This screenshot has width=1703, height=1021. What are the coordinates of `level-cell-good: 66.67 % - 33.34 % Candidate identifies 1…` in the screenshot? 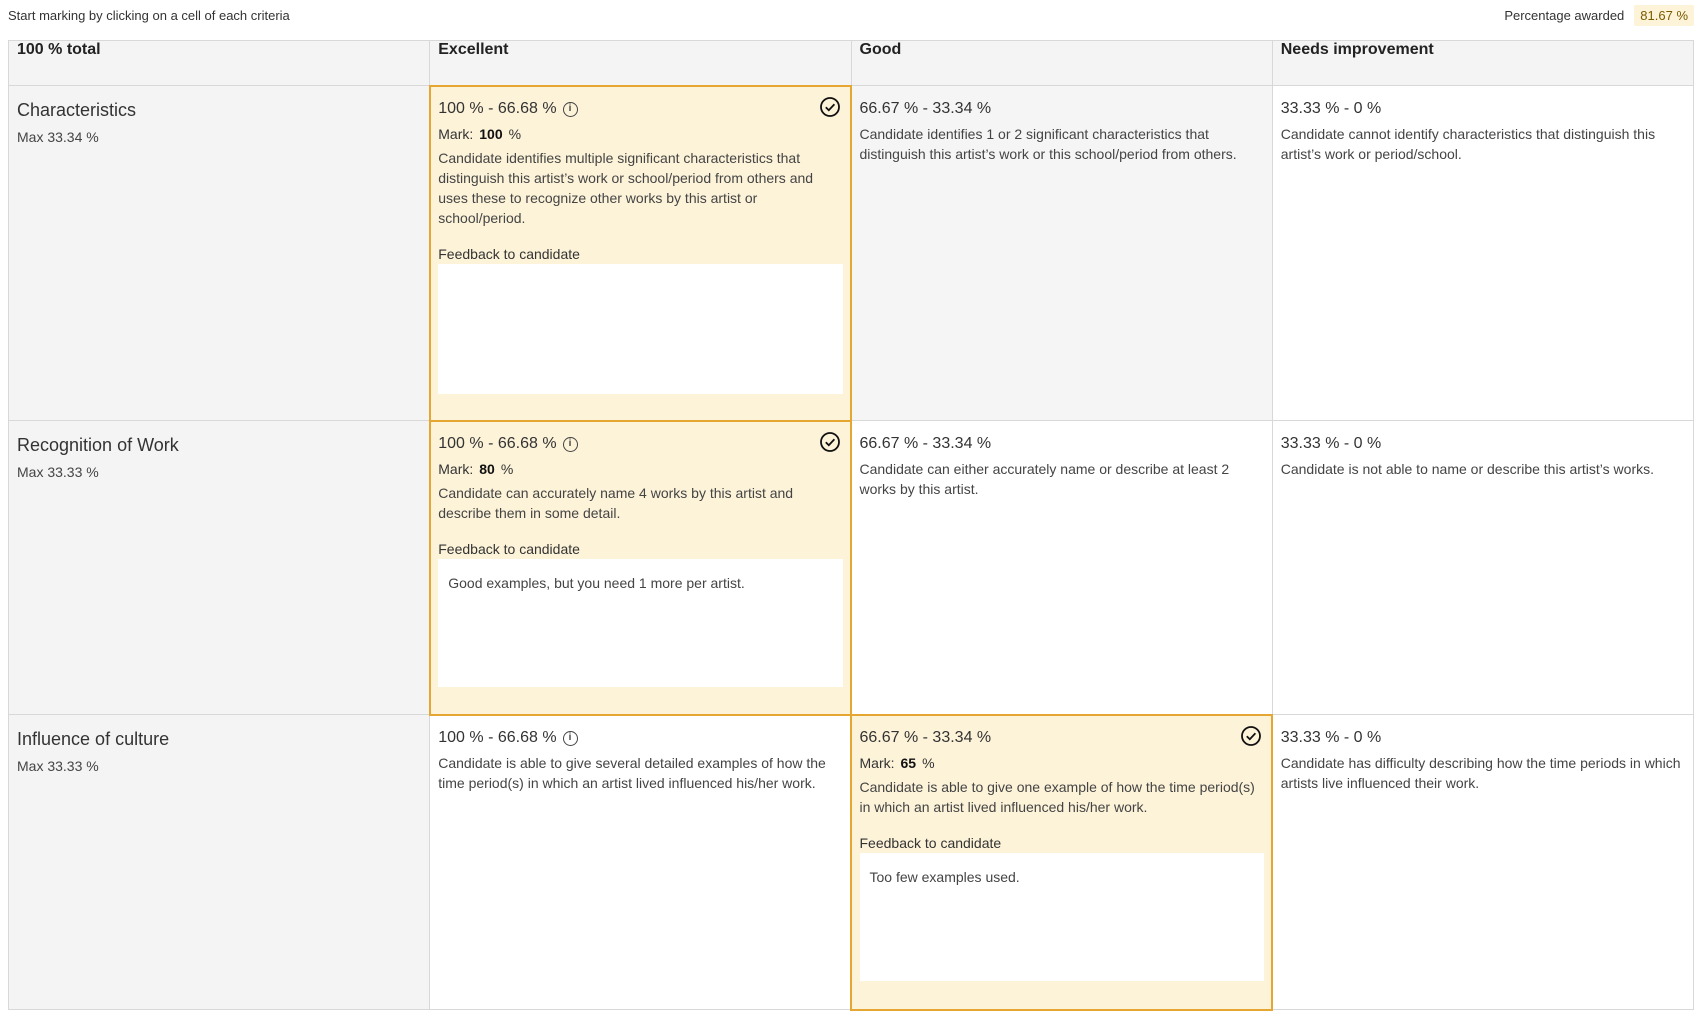 It's located at (1061, 253).